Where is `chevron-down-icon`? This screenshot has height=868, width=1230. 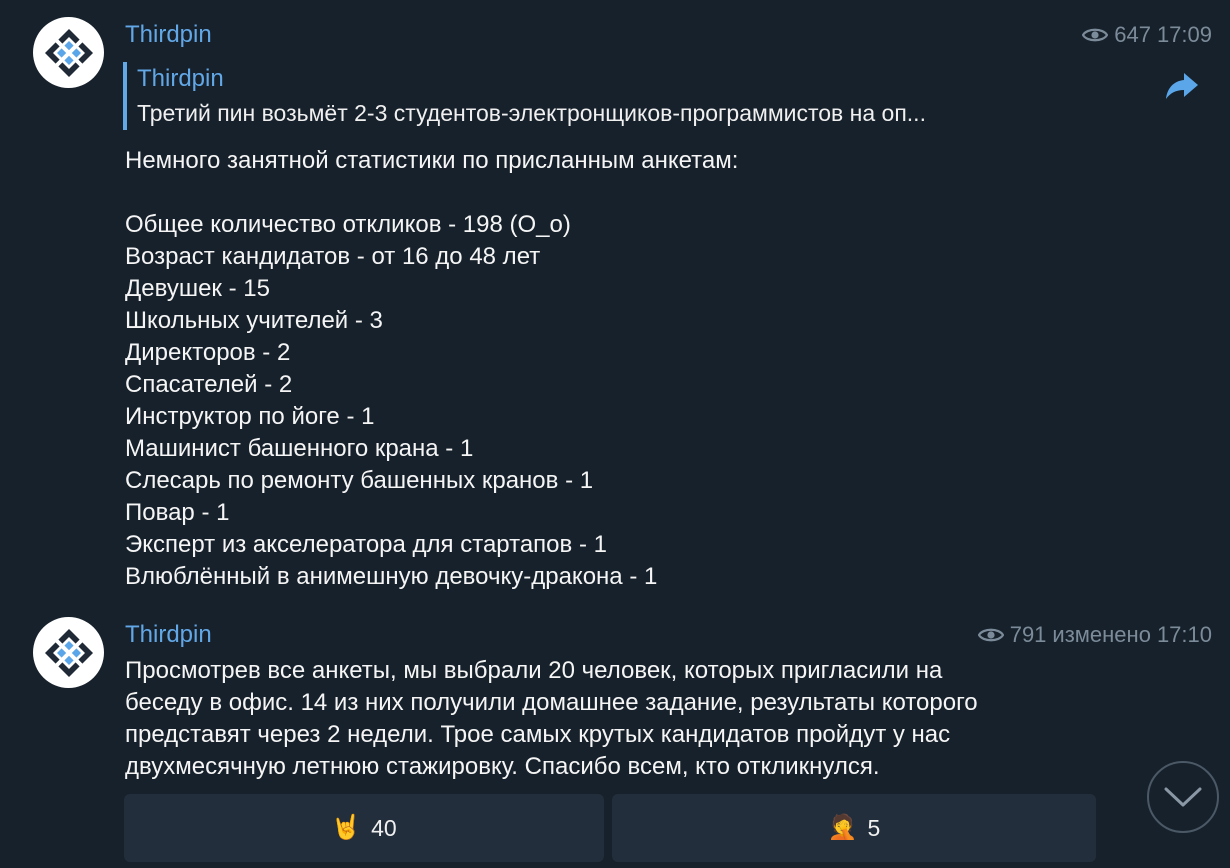 chevron-down-icon is located at coordinates (1183, 797).